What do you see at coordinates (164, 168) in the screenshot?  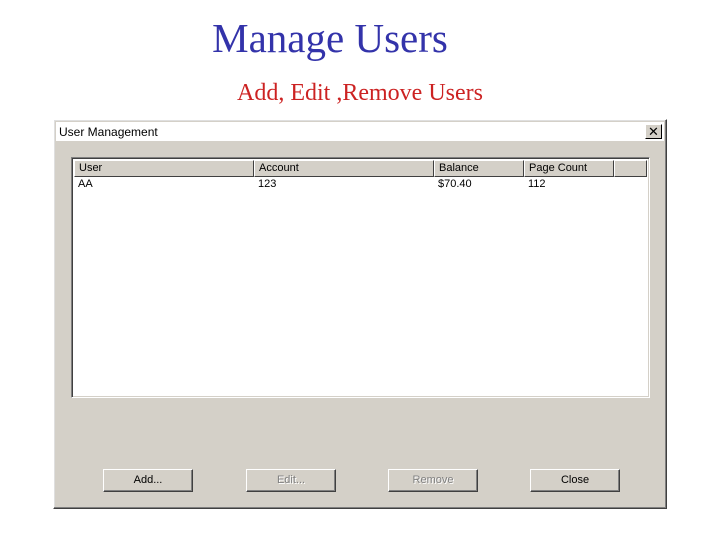 I see `column-header-user: User` at bounding box center [164, 168].